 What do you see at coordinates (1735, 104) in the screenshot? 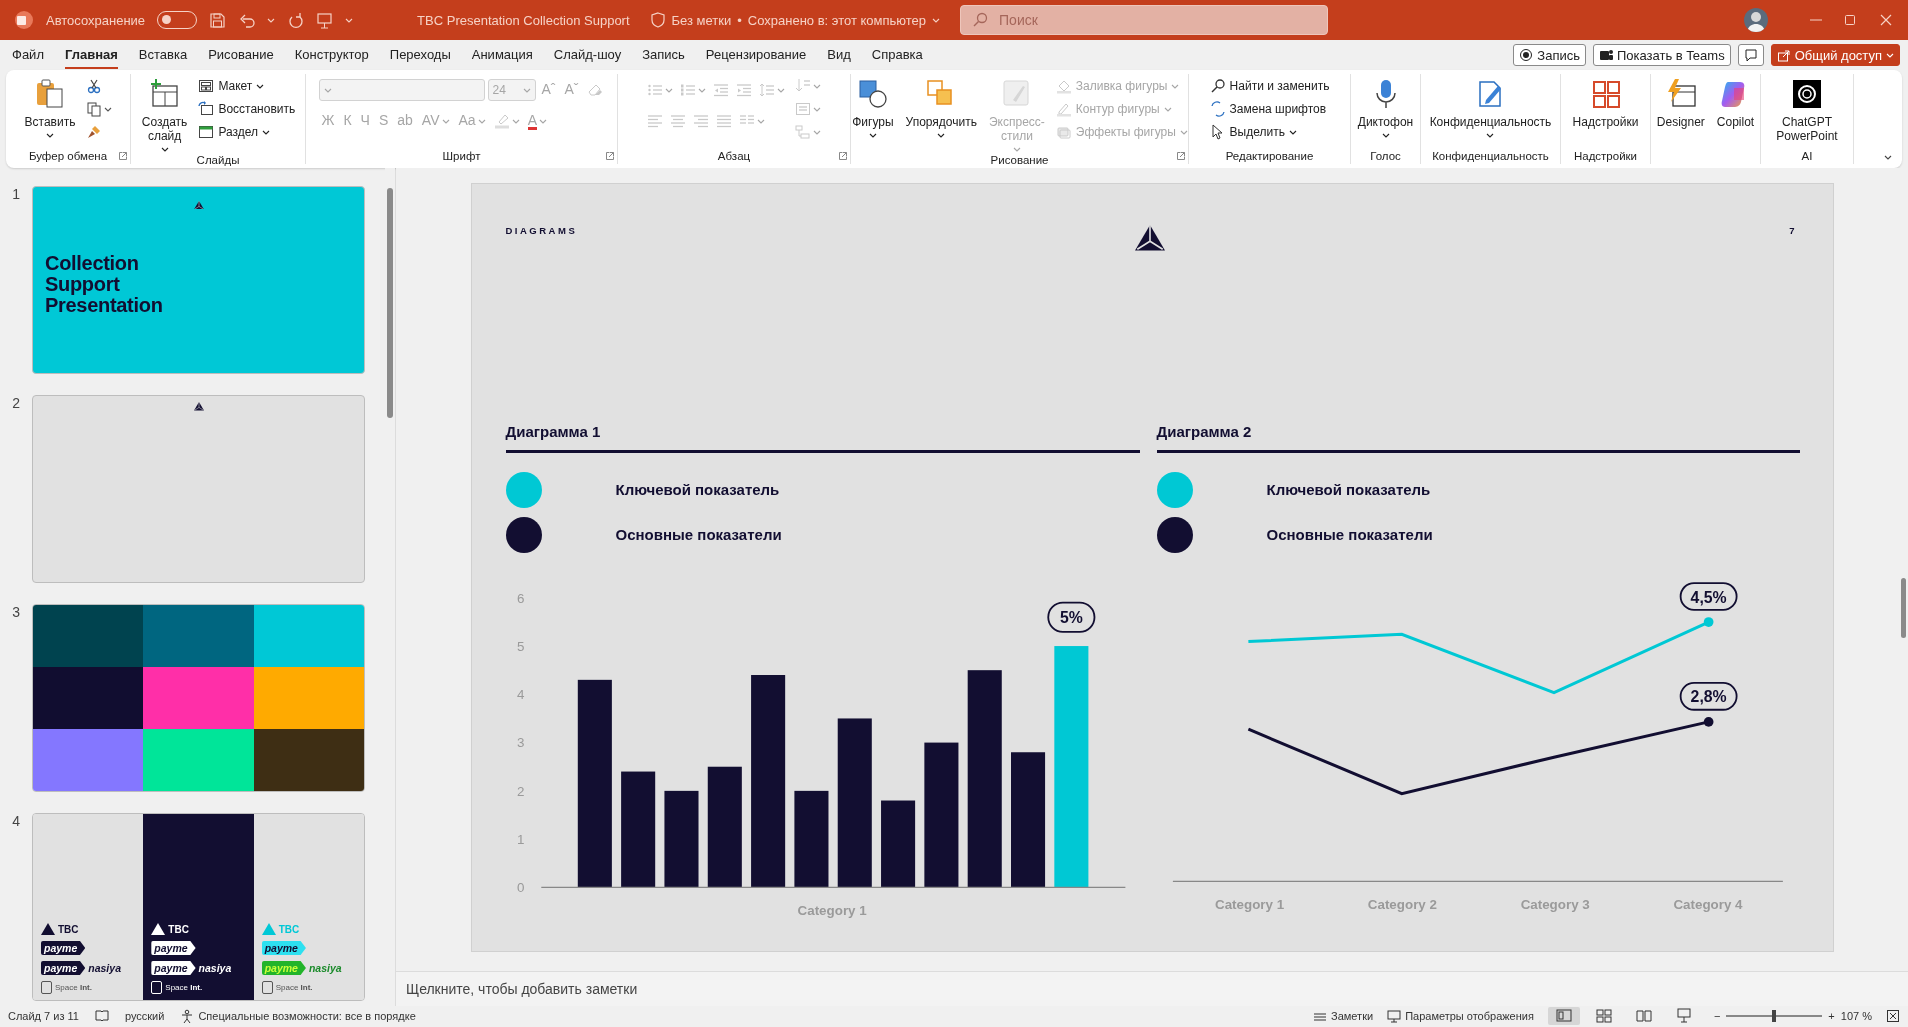
I see `ribbon-button: Copilot` at bounding box center [1735, 104].